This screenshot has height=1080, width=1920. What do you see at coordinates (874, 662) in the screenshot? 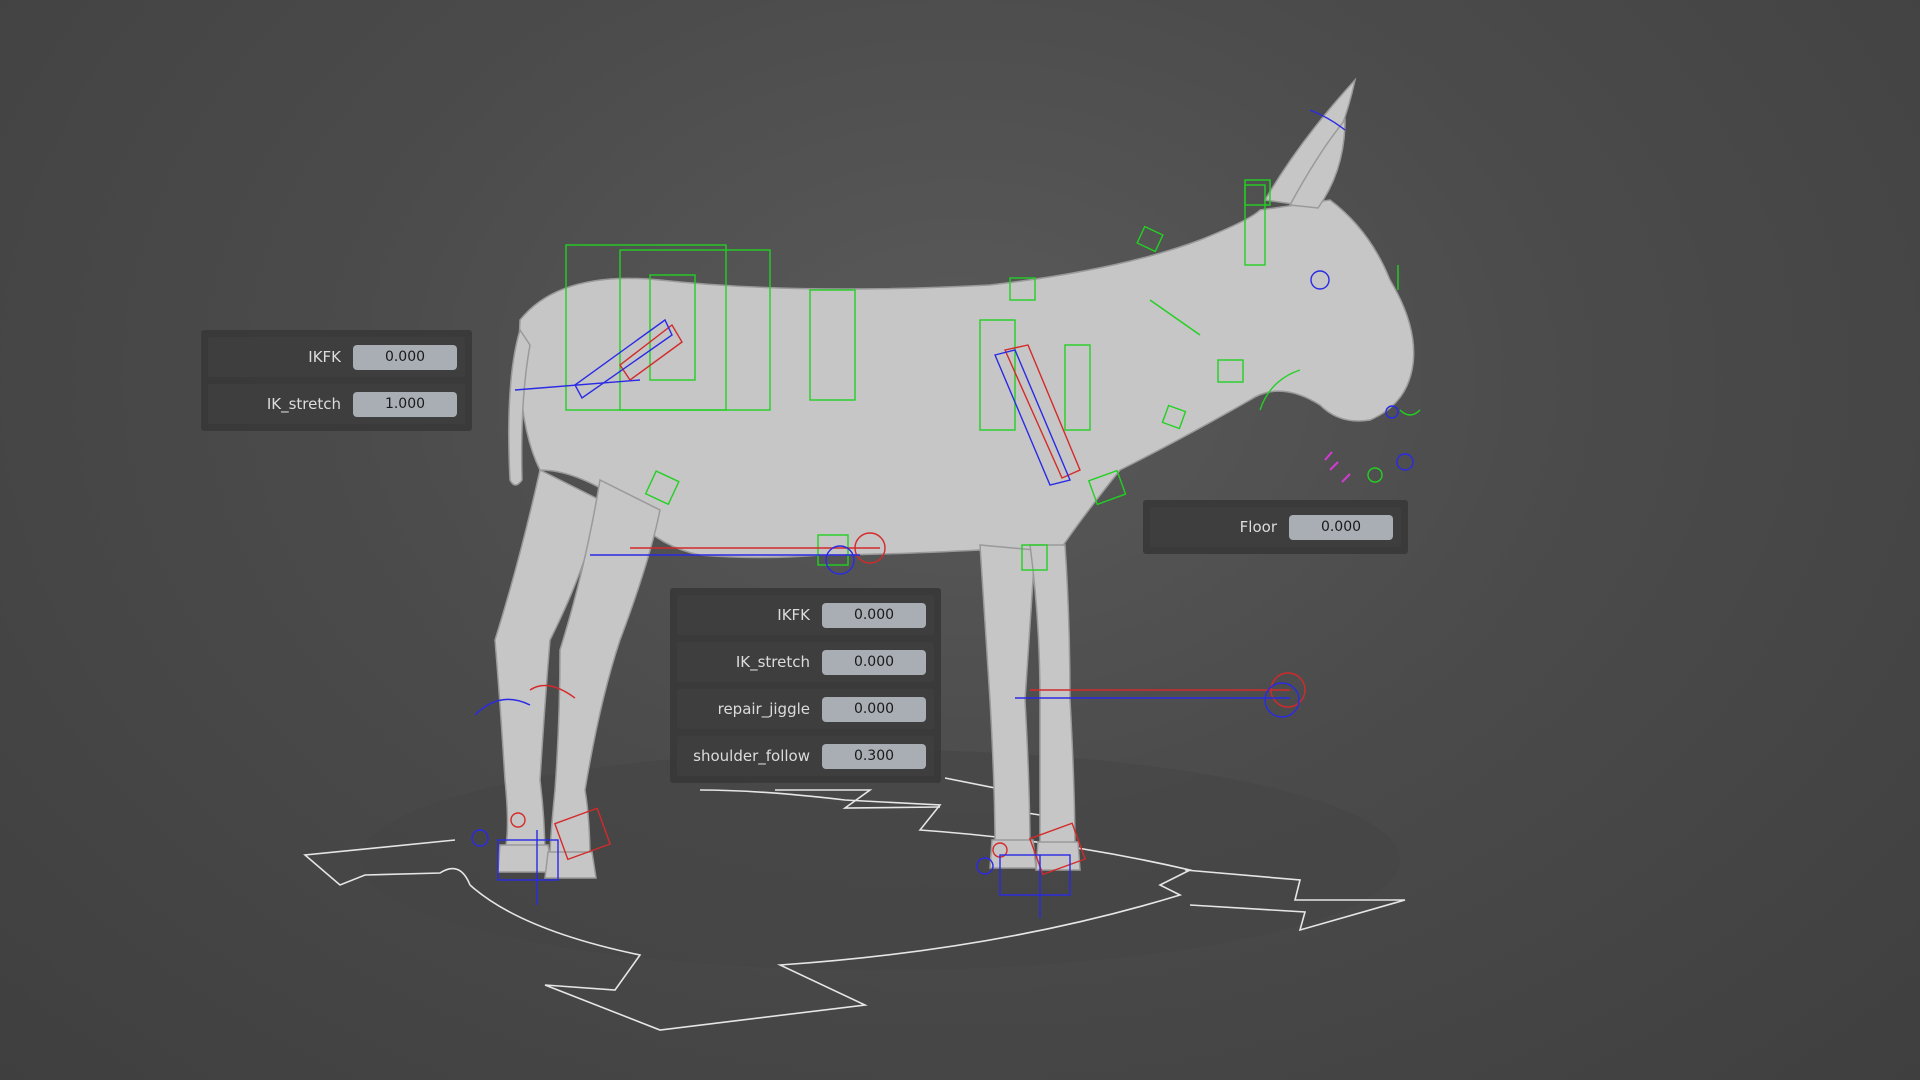
I see `ik-stretch-value-field: 0.000` at bounding box center [874, 662].